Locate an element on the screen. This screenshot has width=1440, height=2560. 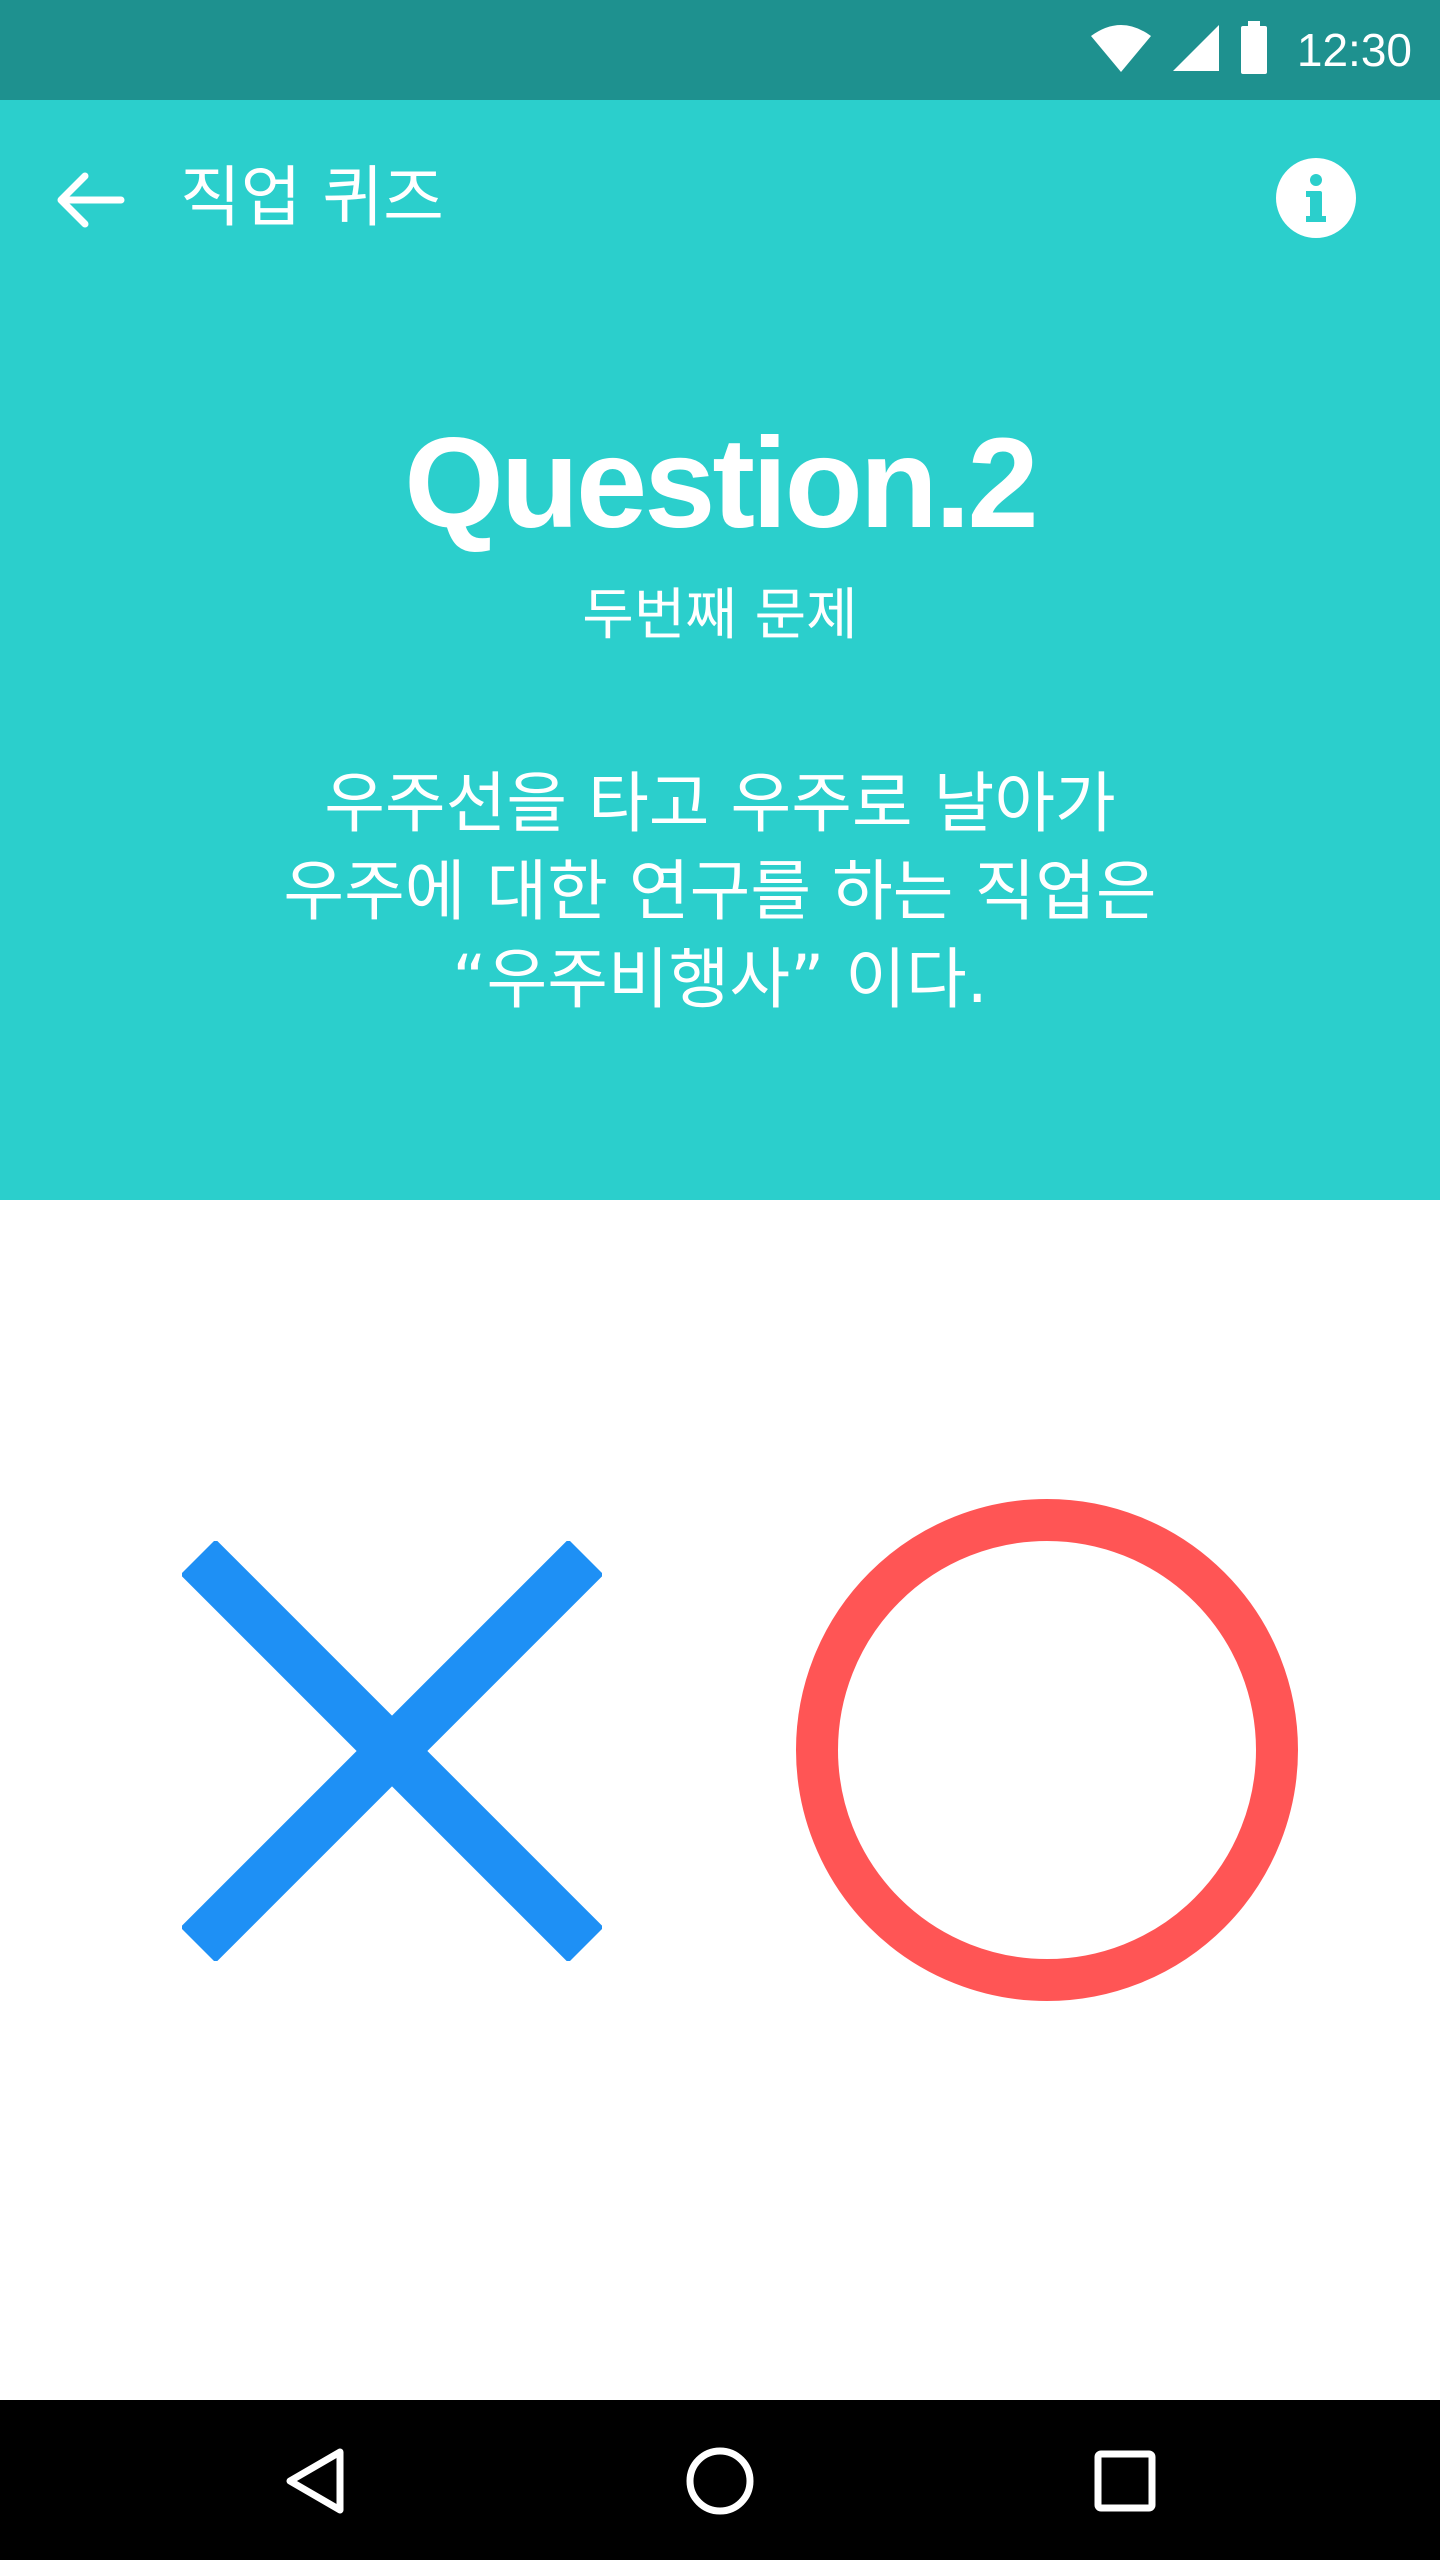
x-mark-icon is located at coordinates (392, 1751).